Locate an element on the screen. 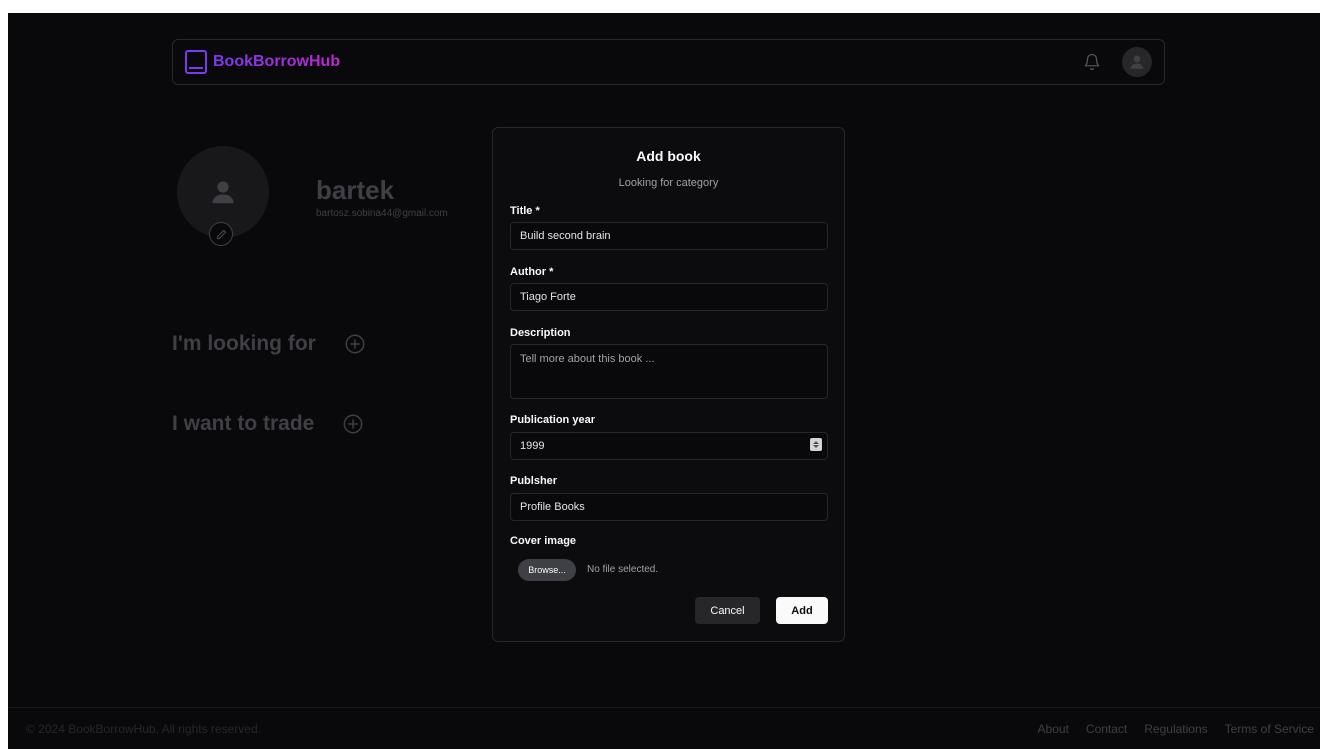 Image resolution: width=1320 pixels, height=749 pixels. section-title: I'm looking for is located at coordinates (244, 343).